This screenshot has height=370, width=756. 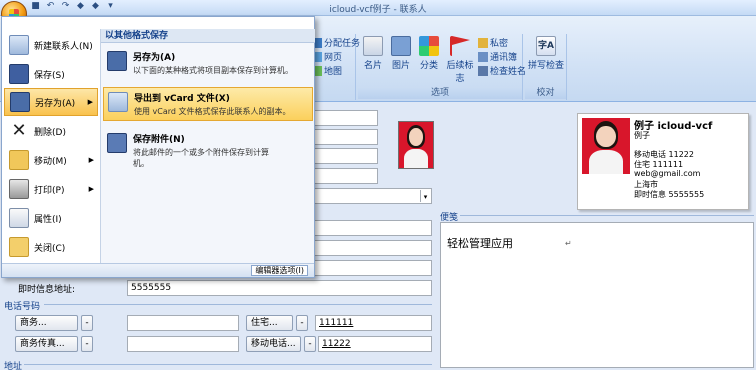 I want to click on categorize-button: 分类, so click(x=429, y=53).